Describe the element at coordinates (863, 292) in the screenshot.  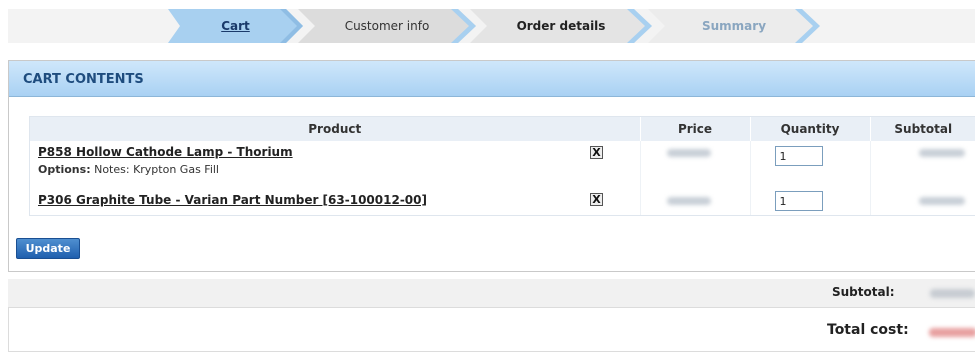
I see `subtotal-label: Subtotal:` at that location.